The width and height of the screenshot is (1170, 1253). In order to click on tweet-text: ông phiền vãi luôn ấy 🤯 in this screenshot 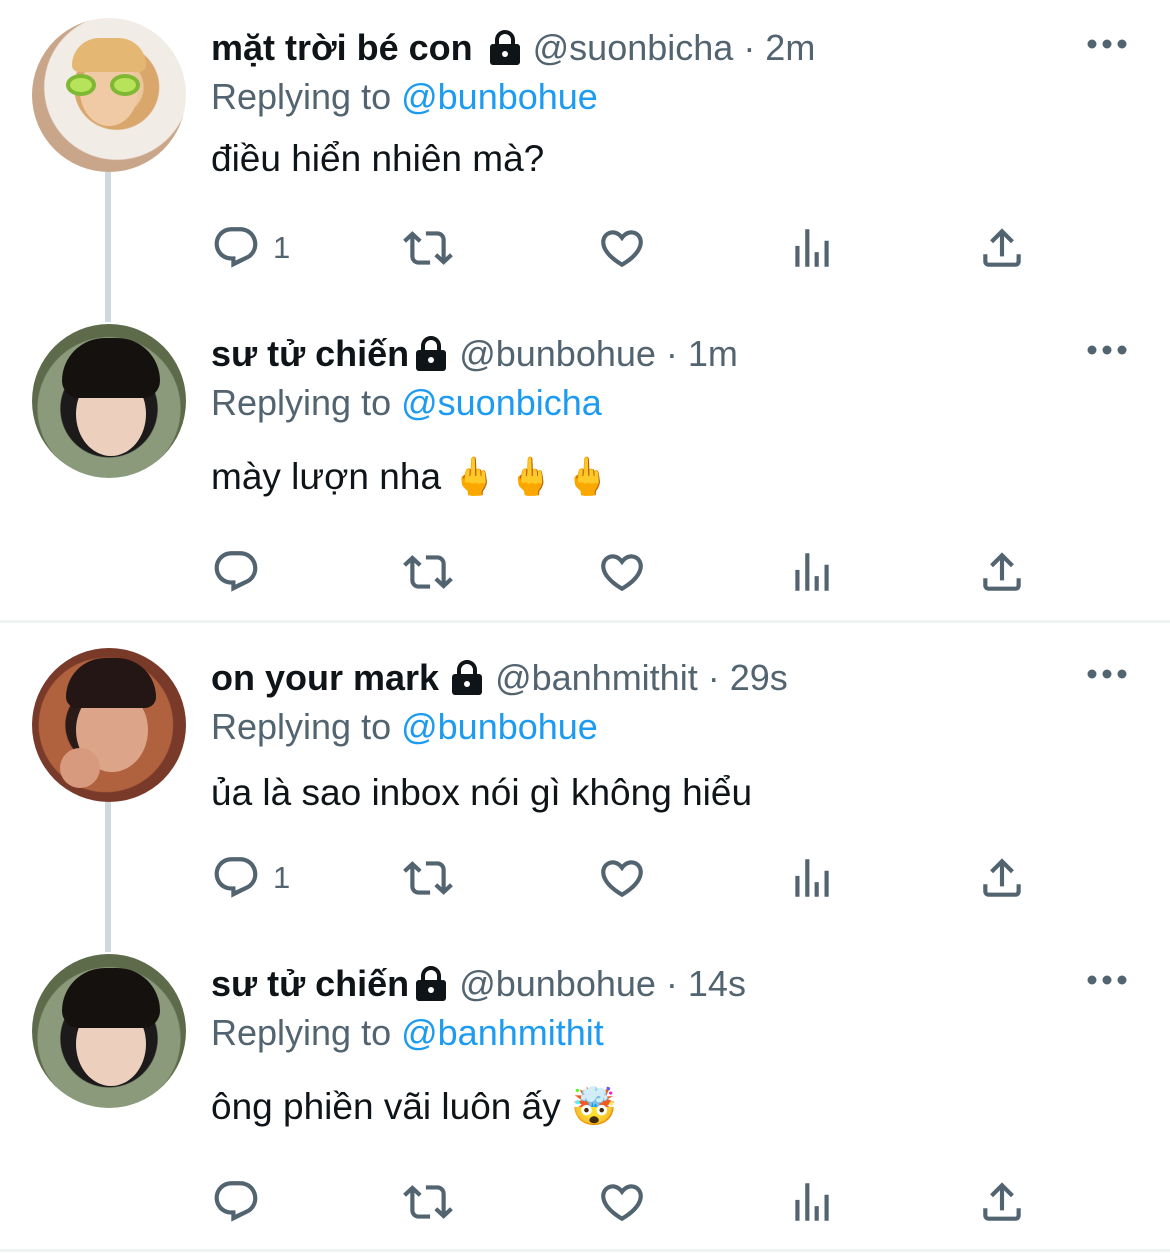, I will do `click(414, 1106)`.